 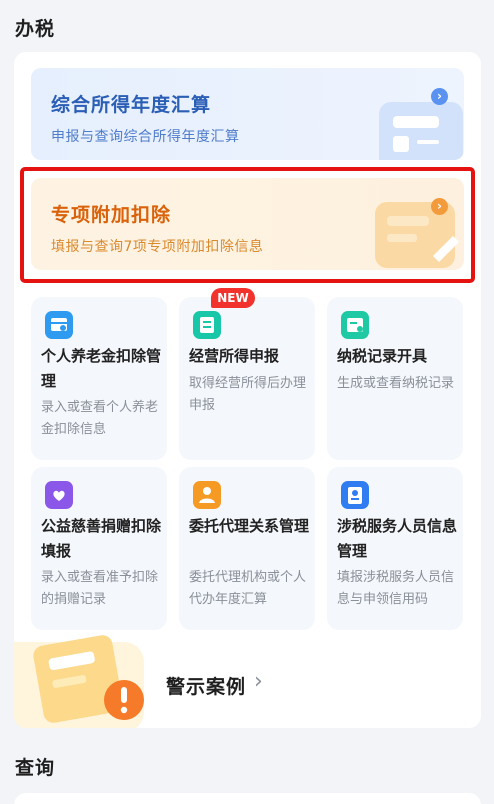 I want to click on section-title-chaxun: 查询, so click(x=35, y=768).